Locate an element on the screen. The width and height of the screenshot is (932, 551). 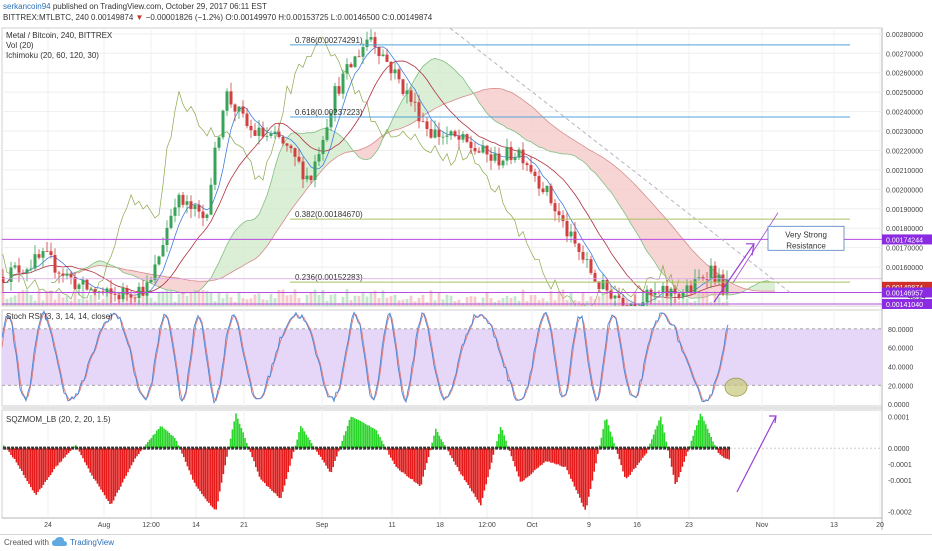
stoch-rsi-axis-label: 80.0000 is located at coordinates (900, 330).